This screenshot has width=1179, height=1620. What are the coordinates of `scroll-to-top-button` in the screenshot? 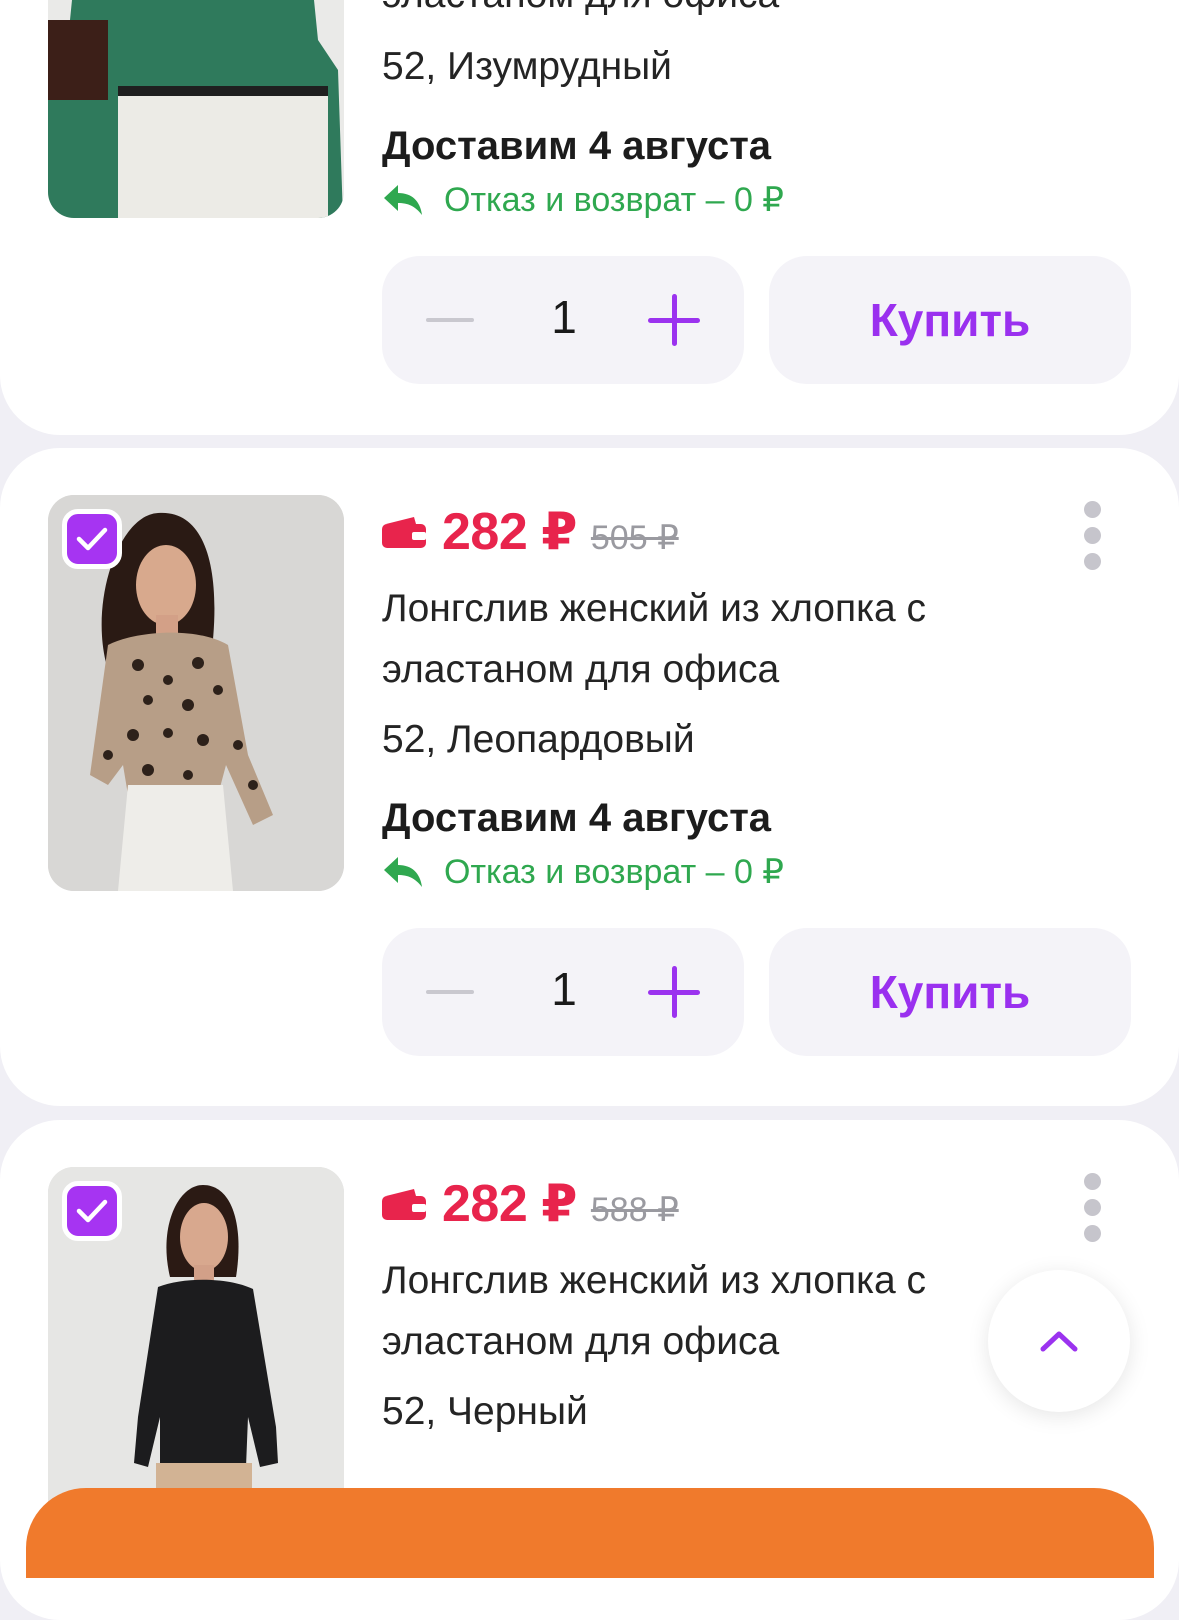 It's located at (1059, 1341).